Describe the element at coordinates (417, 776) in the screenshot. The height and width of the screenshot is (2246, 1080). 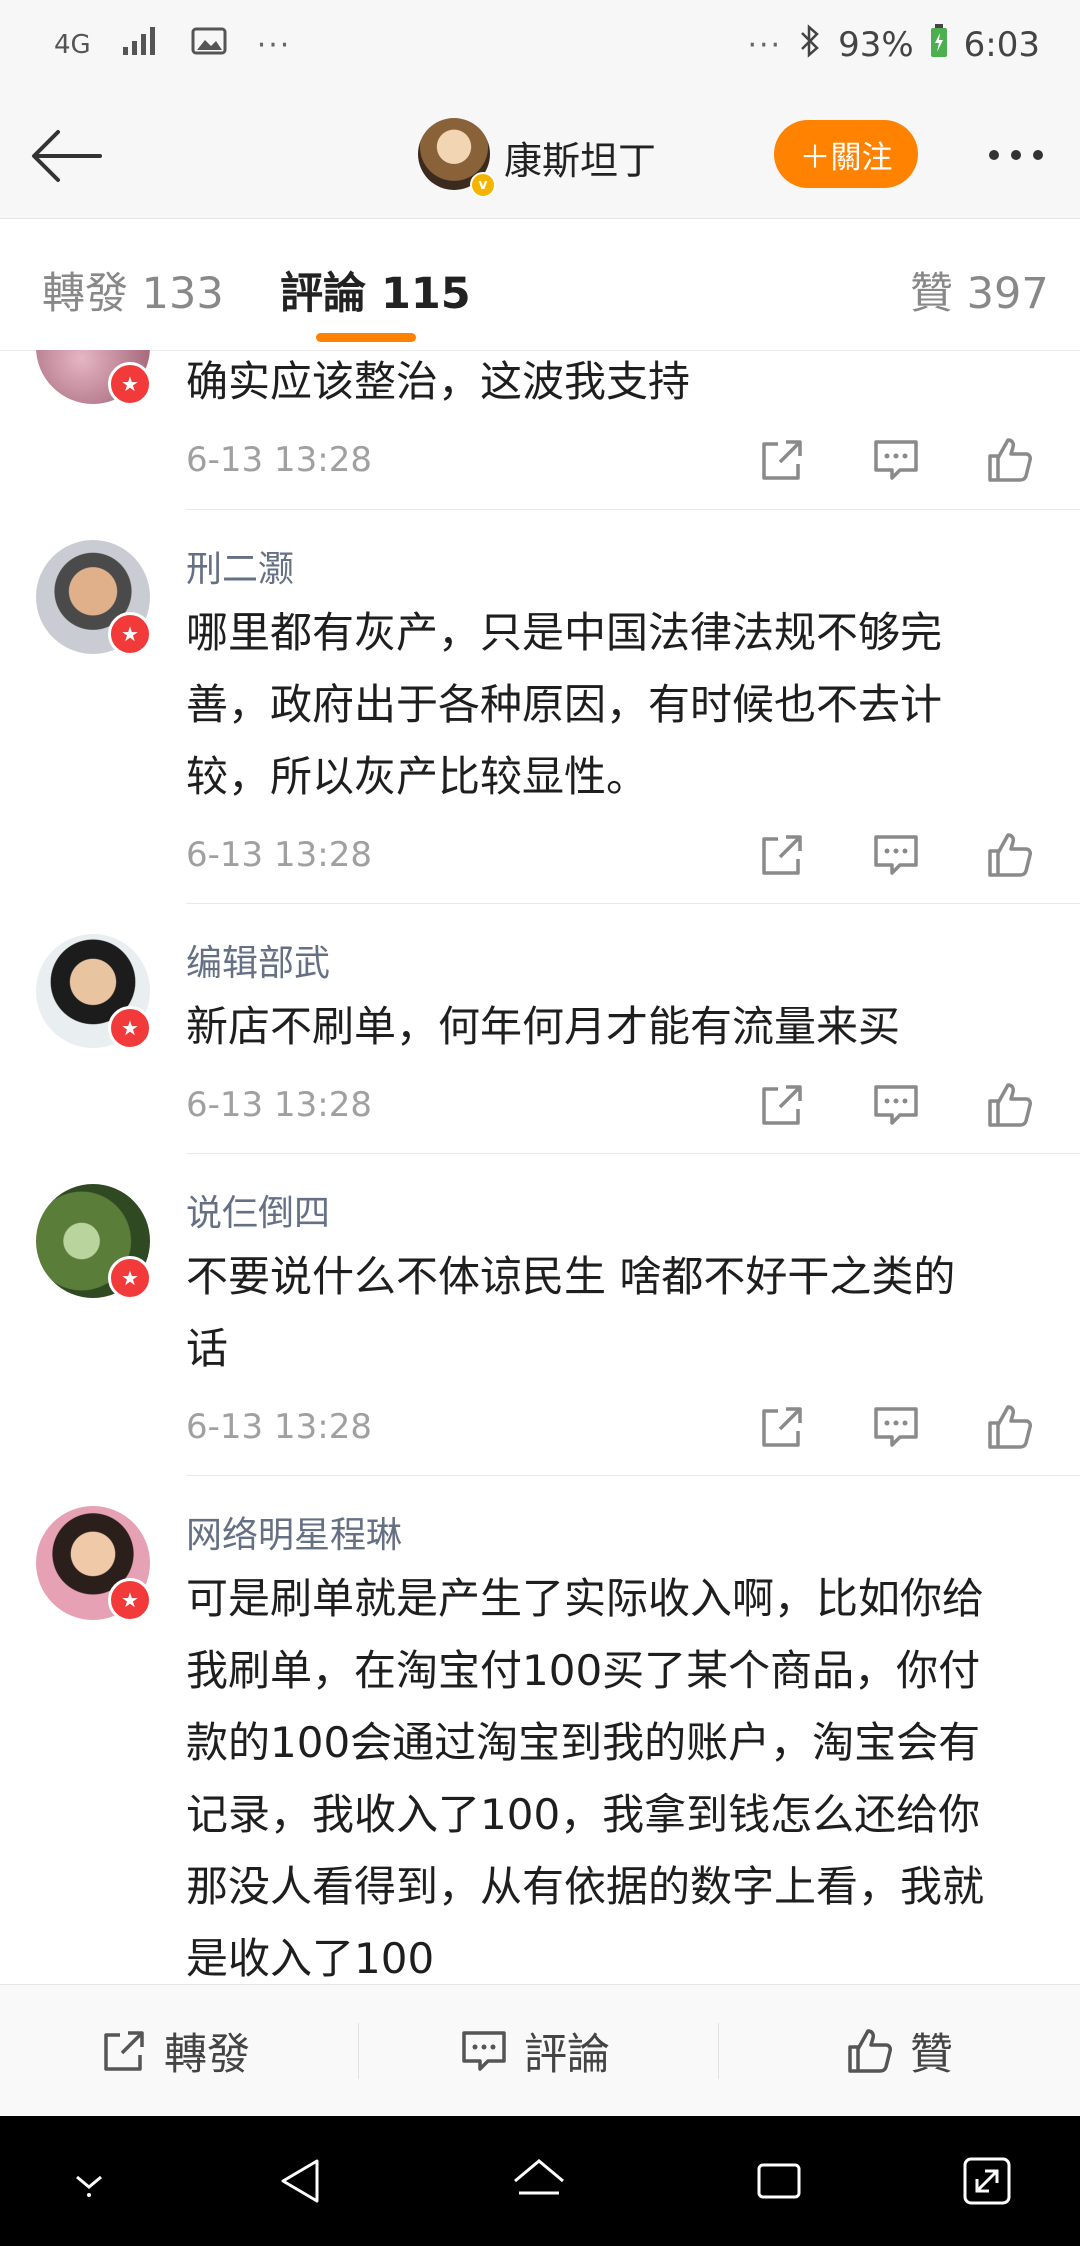
I see `comment-text-line: 较，所以灰产比较显性。` at that location.